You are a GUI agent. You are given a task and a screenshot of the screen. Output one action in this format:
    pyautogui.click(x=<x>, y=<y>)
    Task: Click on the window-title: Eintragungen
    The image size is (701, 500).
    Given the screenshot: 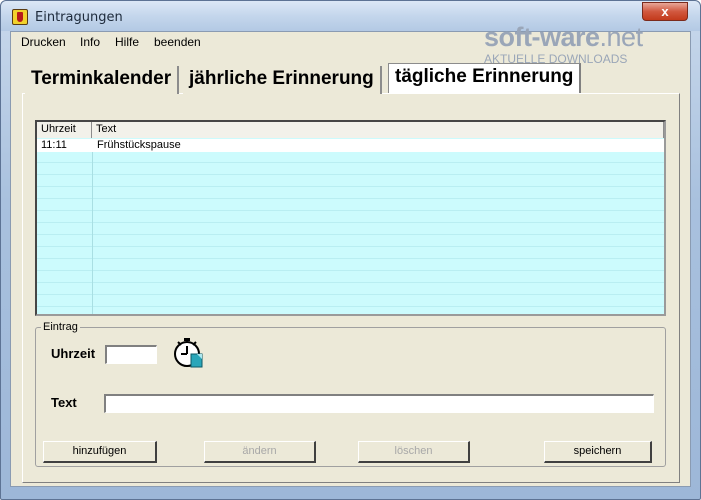 What is the action you would take?
    pyautogui.click(x=79, y=17)
    